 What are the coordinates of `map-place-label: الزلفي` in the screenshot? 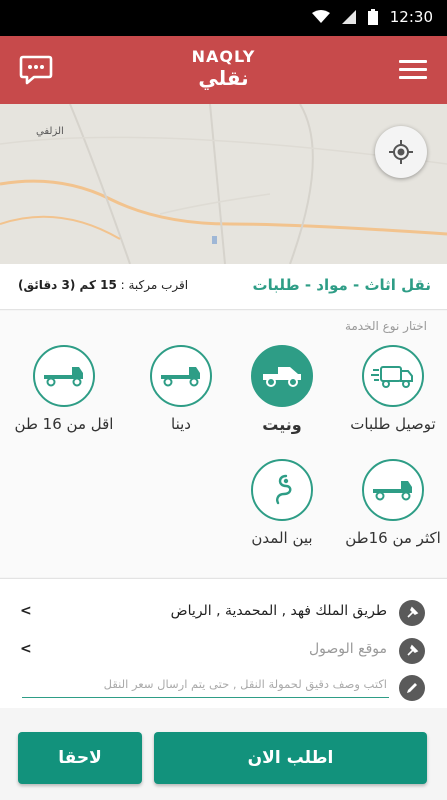 It's located at (50, 131).